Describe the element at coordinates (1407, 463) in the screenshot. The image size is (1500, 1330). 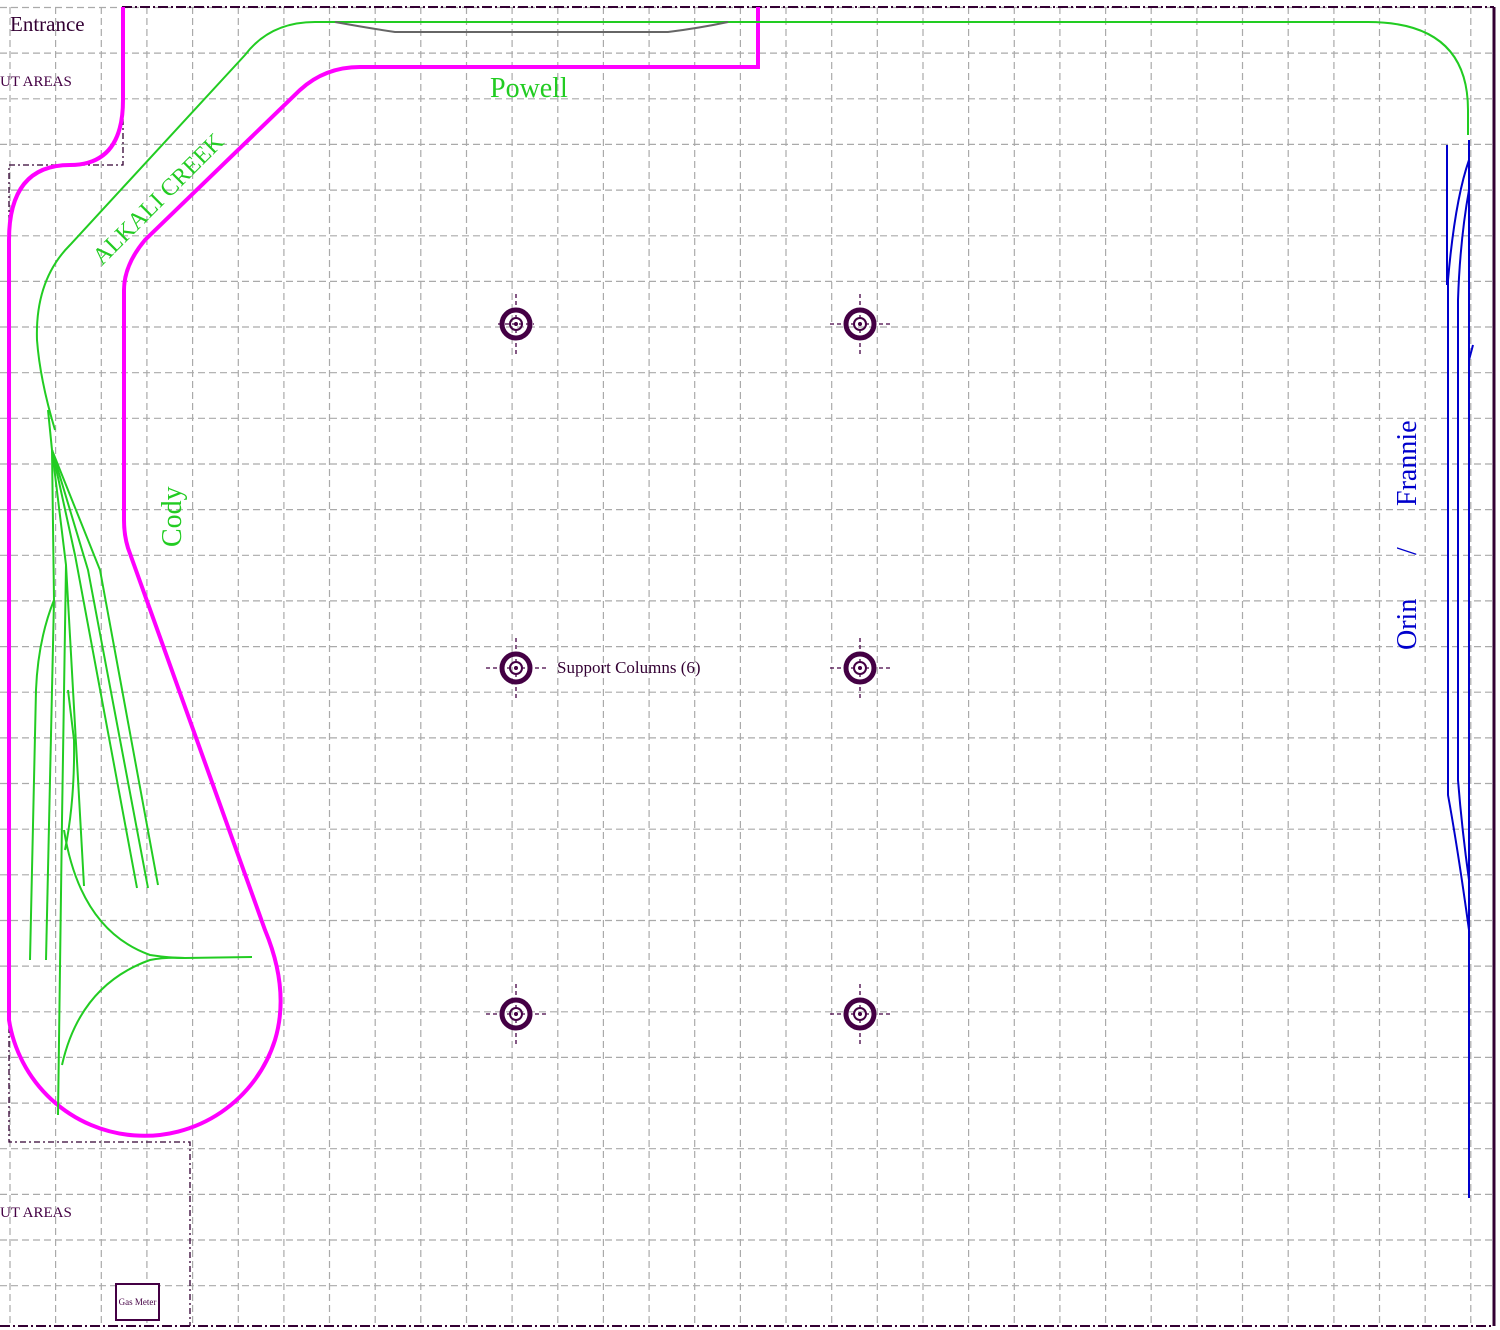
I see `frannie-label: Frannie` at that location.